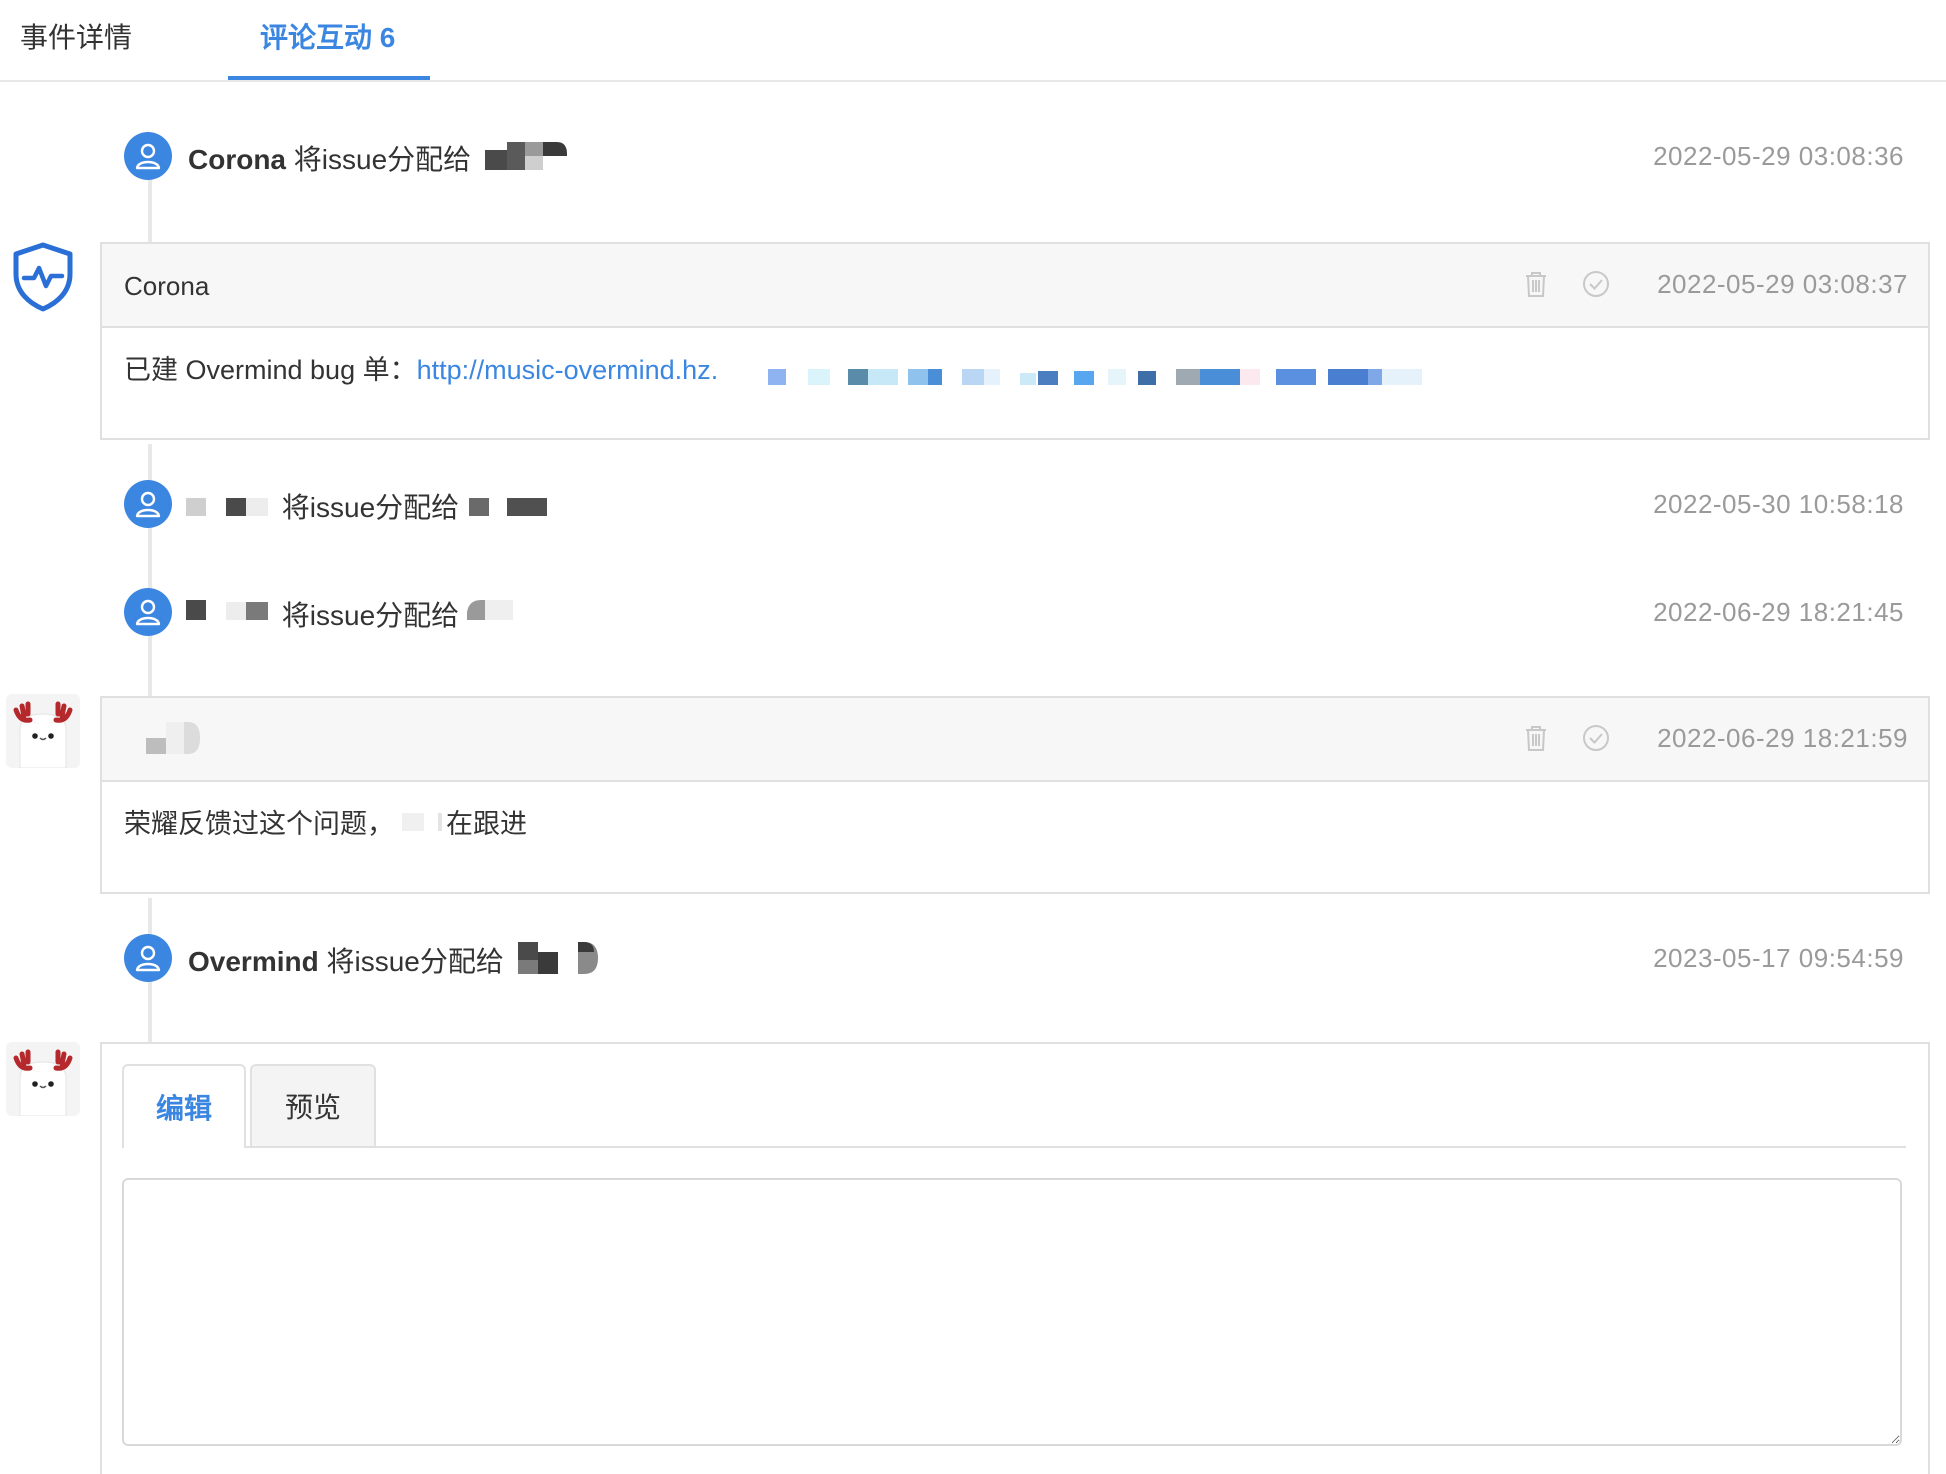  I want to click on event-text: Corona 将issue分配给, so click(377, 161).